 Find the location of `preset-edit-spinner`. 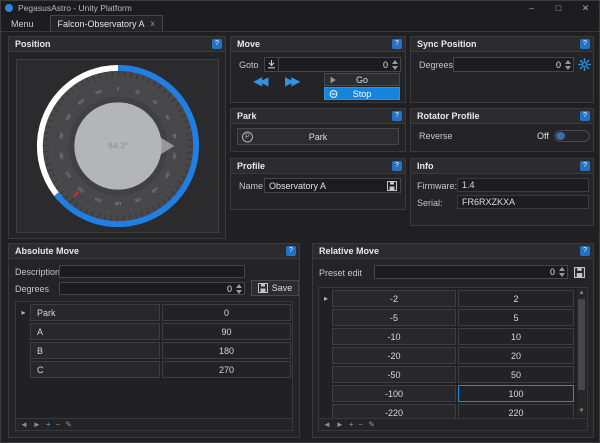

preset-edit-spinner is located at coordinates (562, 272).